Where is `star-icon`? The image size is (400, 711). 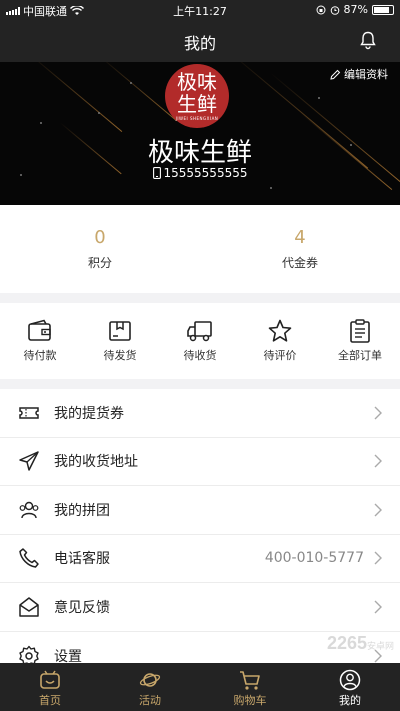
star-icon is located at coordinates (280, 330).